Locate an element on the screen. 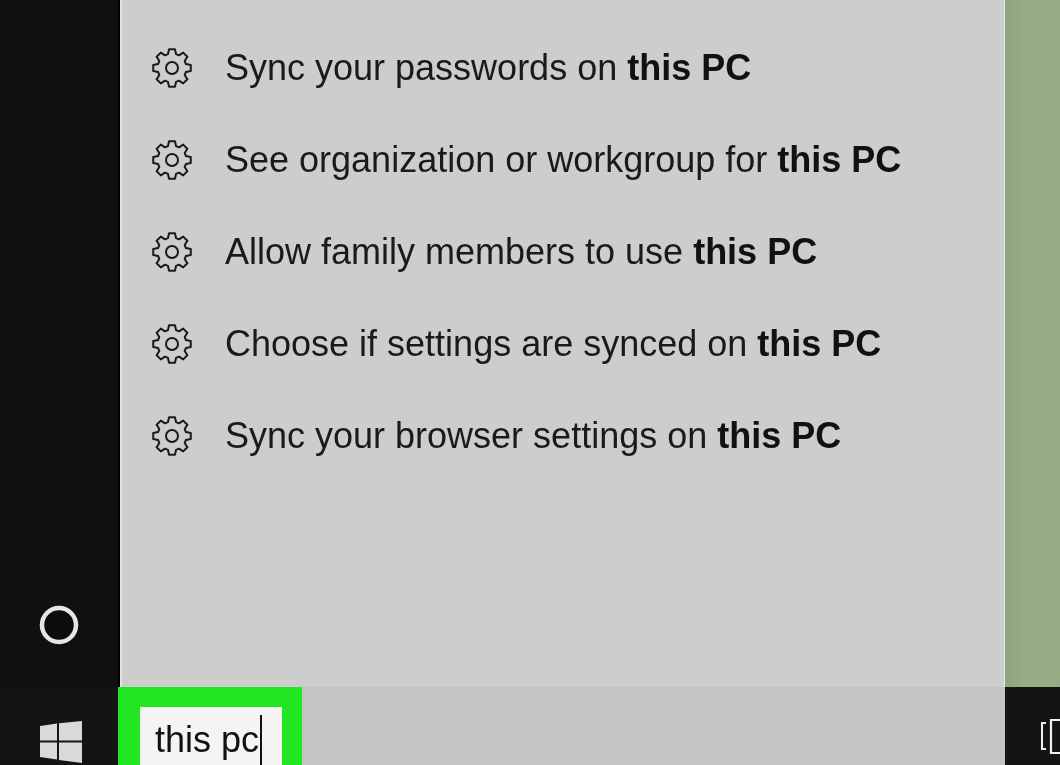  windows-logo-icon is located at coordinates (61, 742).